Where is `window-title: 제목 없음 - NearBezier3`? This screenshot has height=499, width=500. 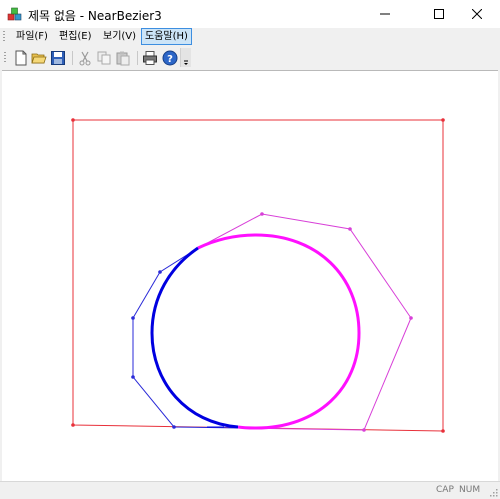 window-title: 제목 없음 - NearBezier3 is located at coordinates (95, 16).